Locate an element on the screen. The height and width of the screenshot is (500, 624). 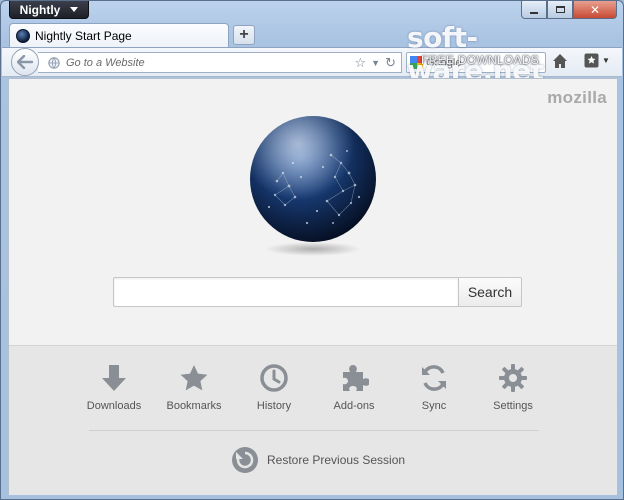
bookmarks-menu-button: ▼ is located at coordinates (597, 60).